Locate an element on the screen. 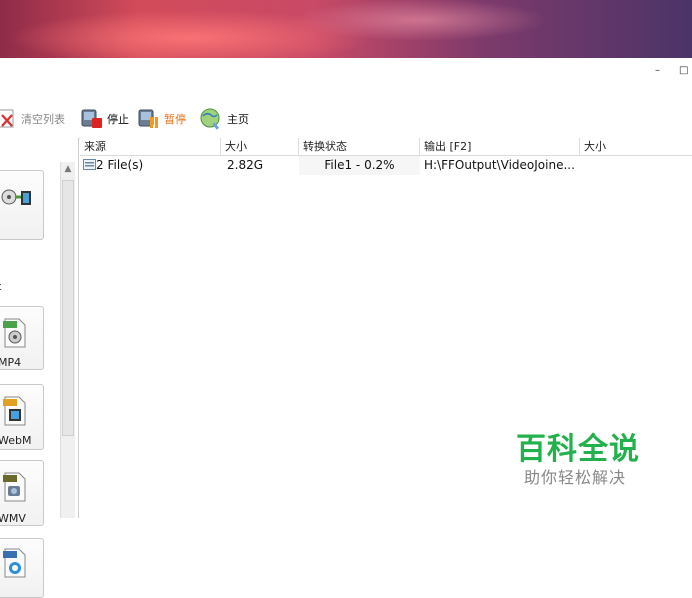  pause-icon is located at coordinates (148, 118).